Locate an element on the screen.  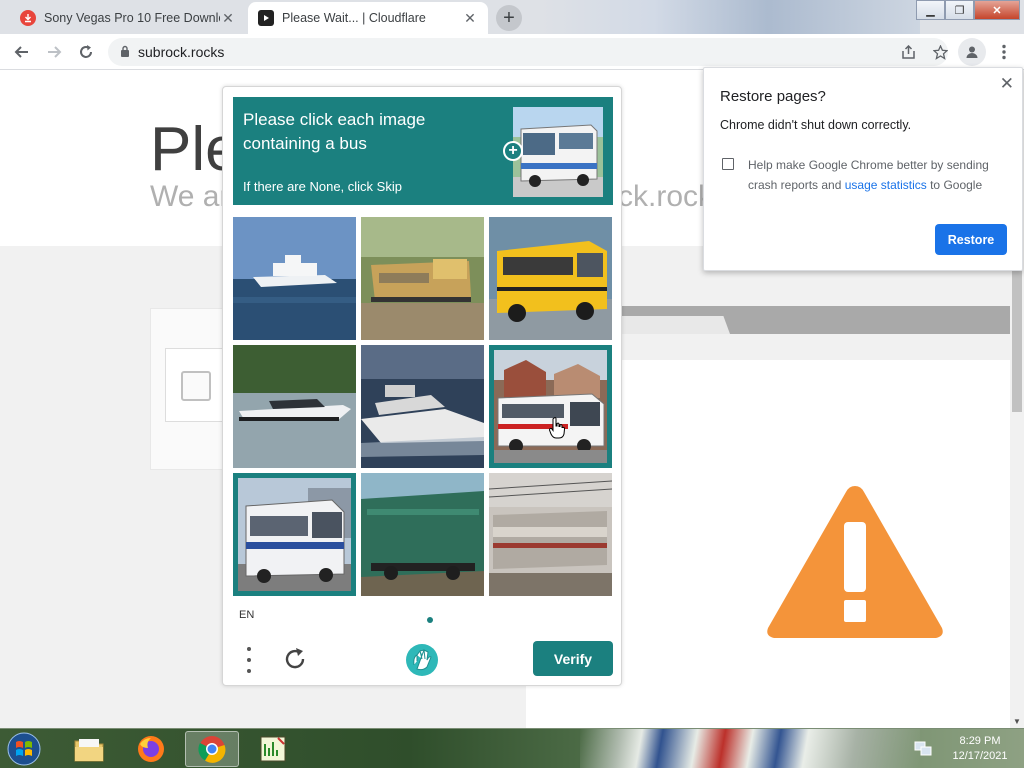
new-tab-button: + is located at coordinates (509, 18).